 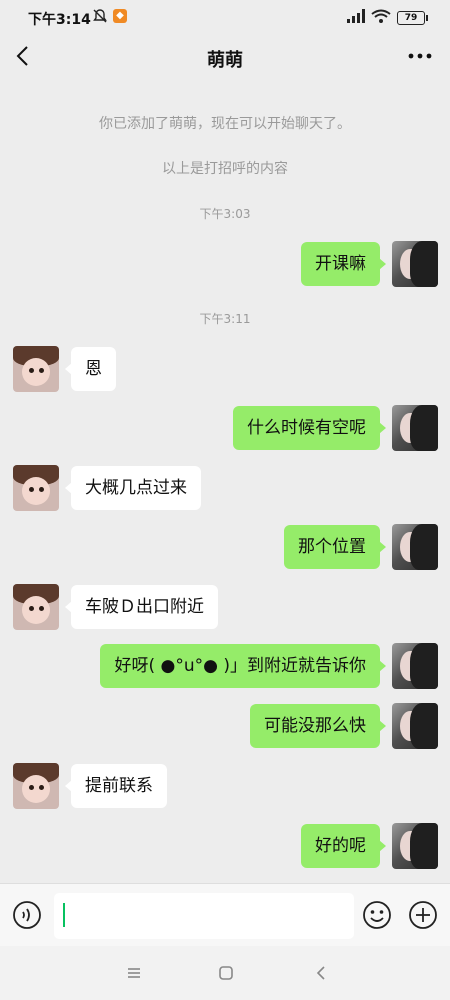 What do you see at coordinates (225, 17) in the screenshot?
I see `status-bar: 下午3:14 ◆ 79` at bounding box center [225, 17].